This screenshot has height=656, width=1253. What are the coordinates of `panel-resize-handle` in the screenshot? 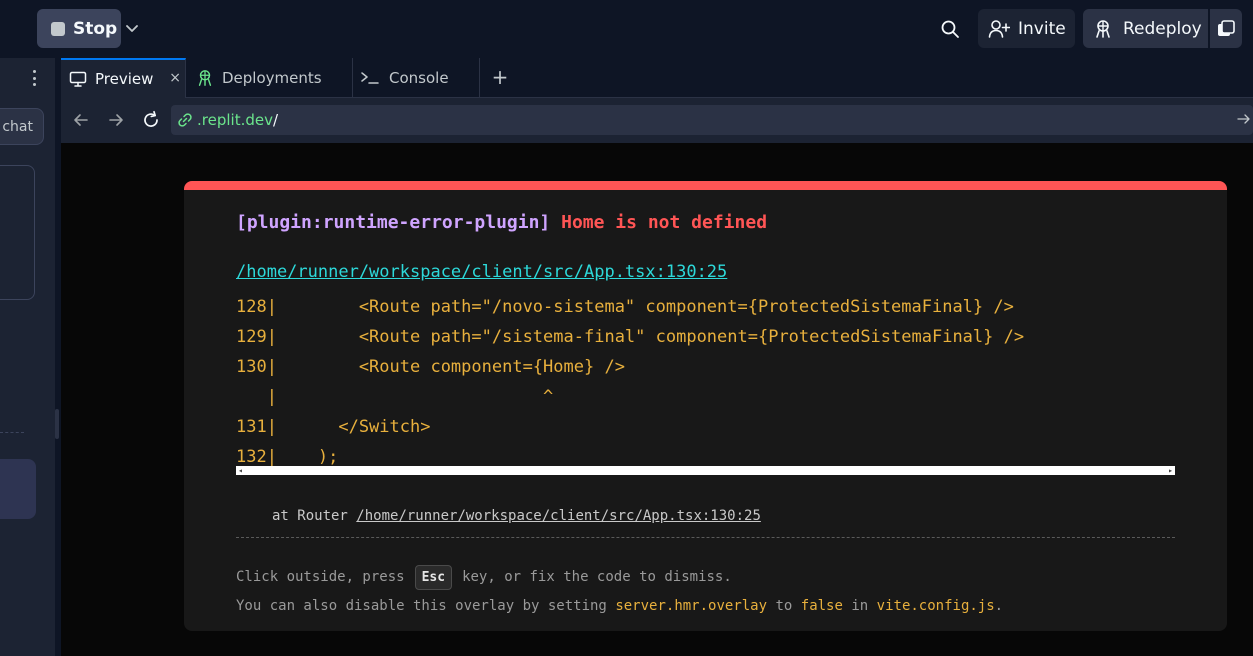 It's located at (57, 424).